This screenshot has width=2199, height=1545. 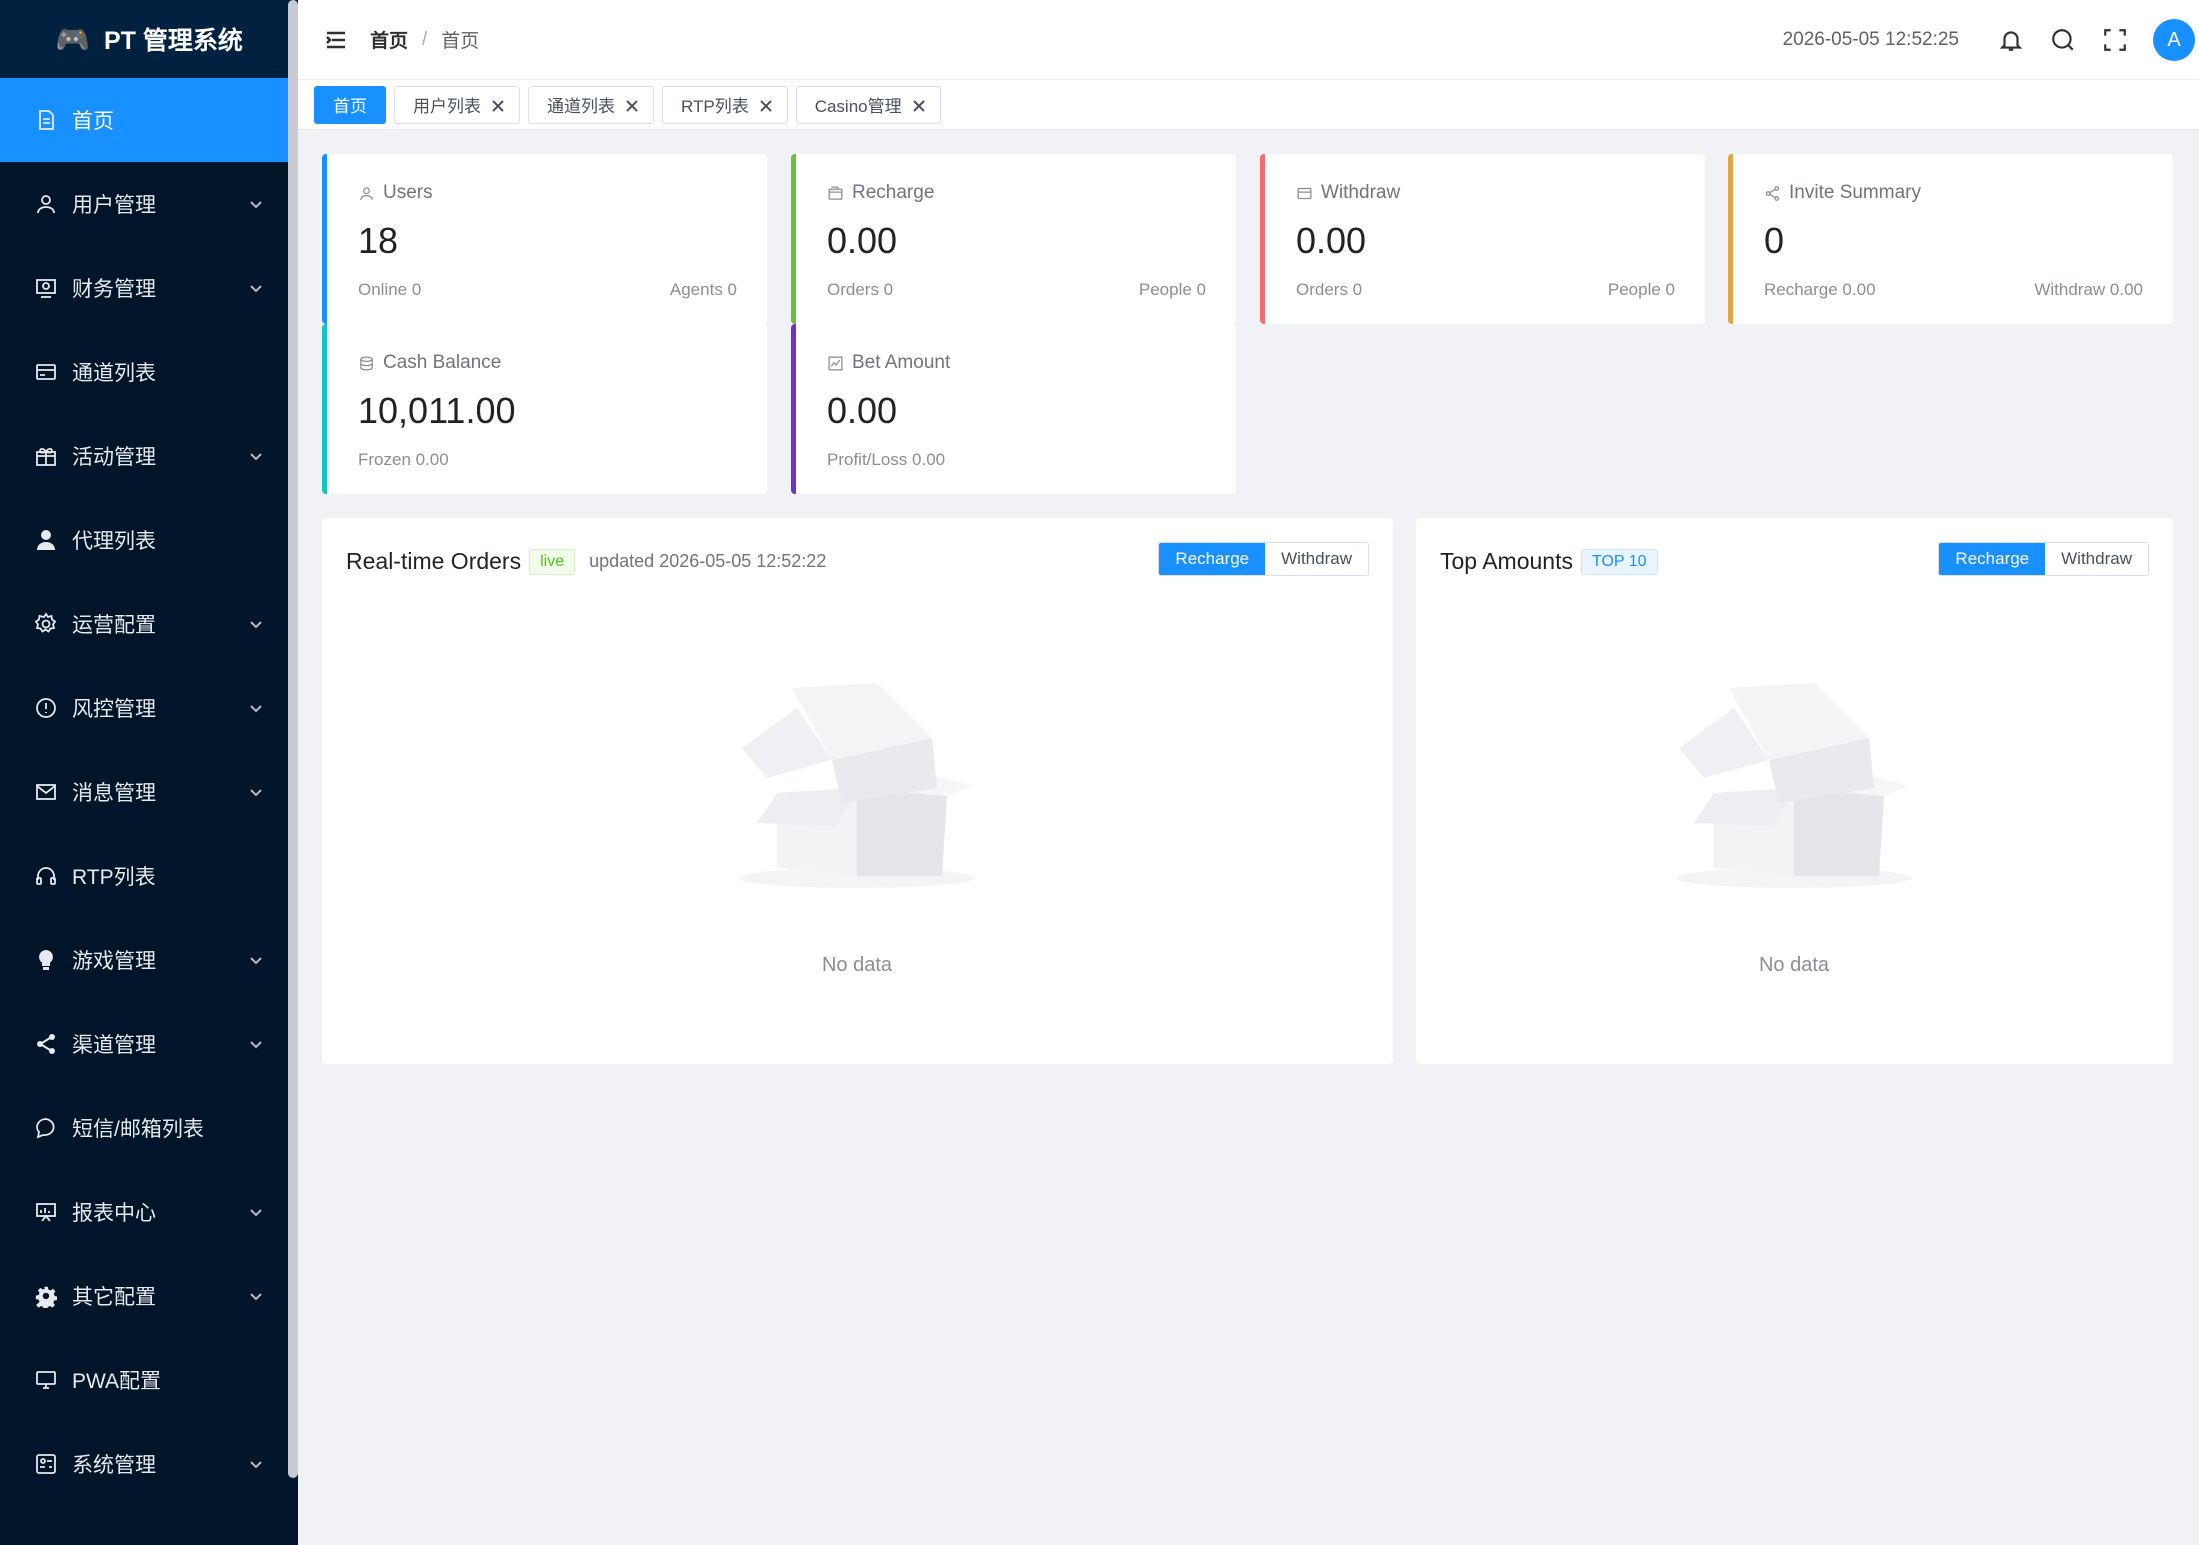 I want to click on sidebar-item-risk: 风控管理, so click(x=149, y=708).